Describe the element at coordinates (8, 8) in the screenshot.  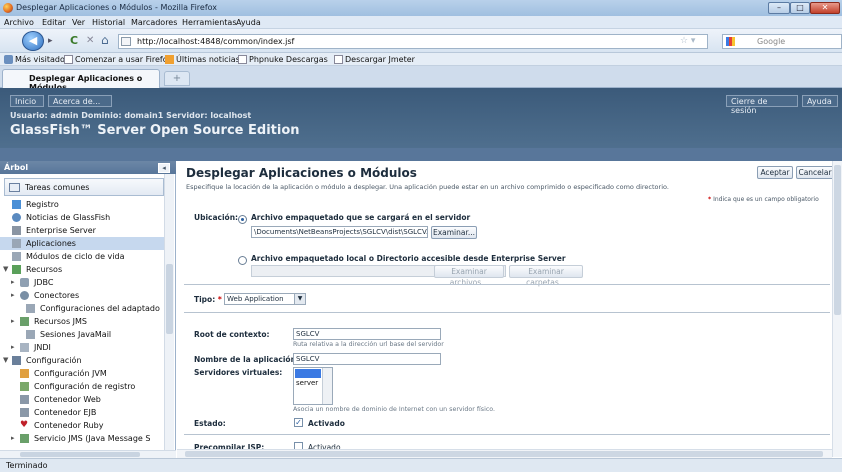
I see `firefox-icon` at that location.